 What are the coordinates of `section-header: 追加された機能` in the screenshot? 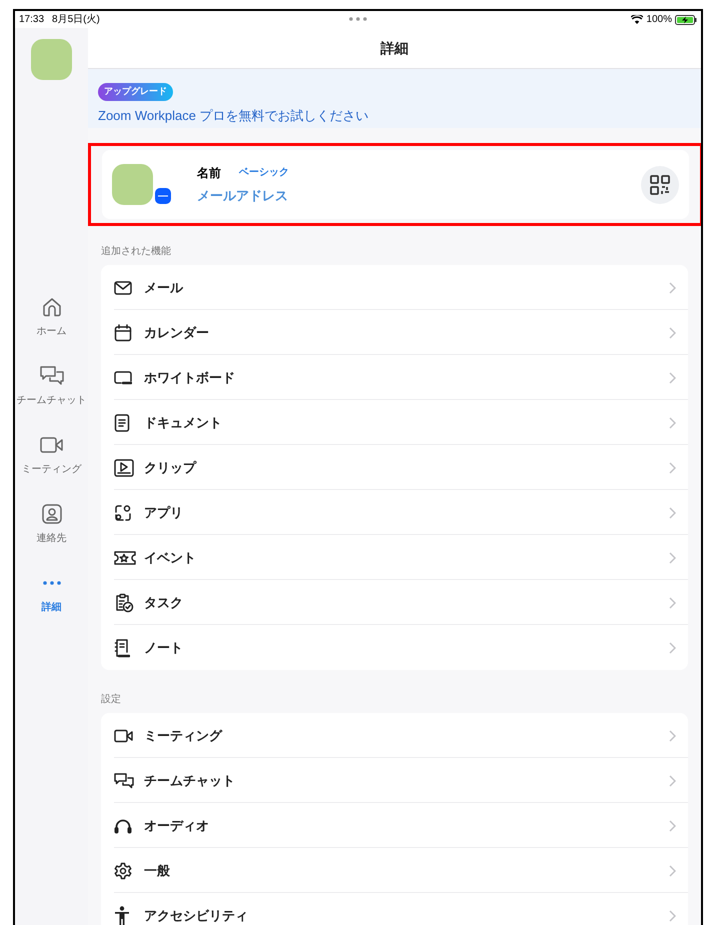 It's located at (136, 251).